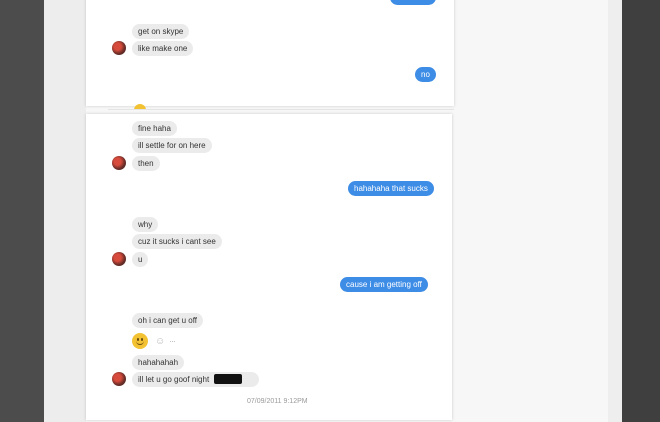 The height and width of the screenshot is (422, 660). What do you see at coordinates (160, 342) in the screenshot?
I see `reaction-icon: ☺` at bounding box center [160, 342].